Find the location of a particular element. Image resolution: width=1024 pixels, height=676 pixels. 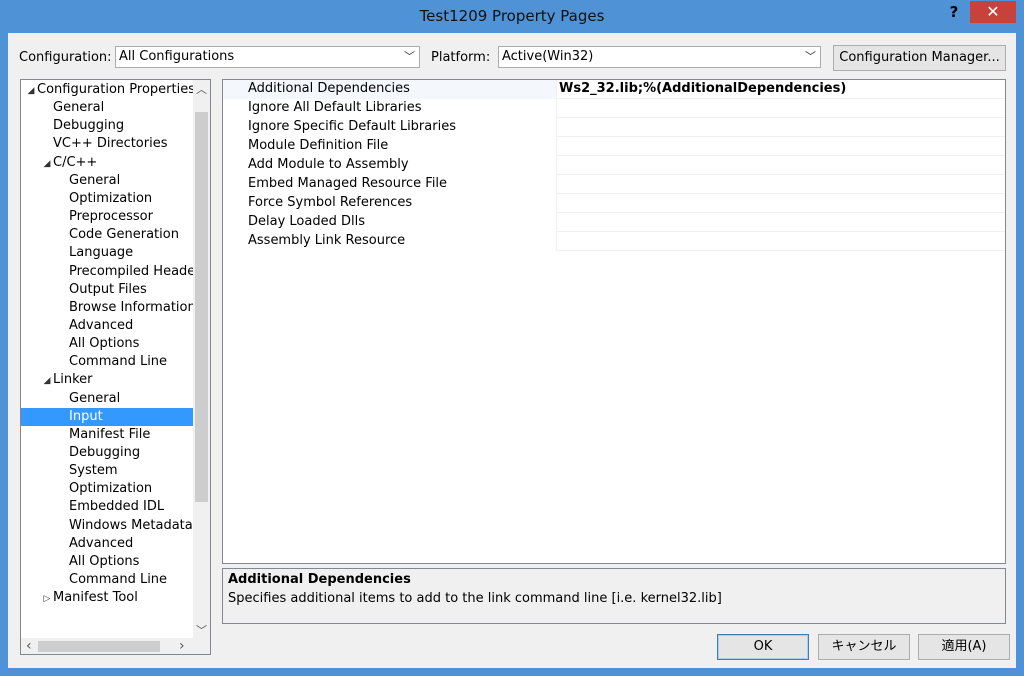

property-row: Add Module to Assembly is located at coordinates (614, 165).